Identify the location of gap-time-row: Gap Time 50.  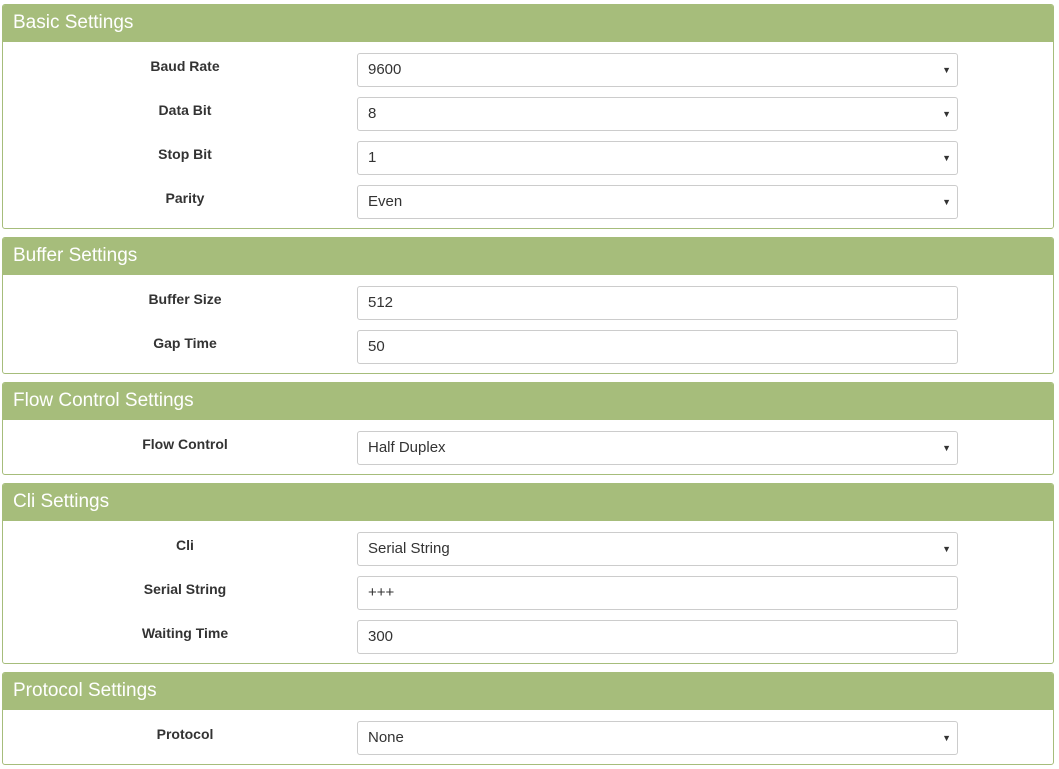
(528, 347).